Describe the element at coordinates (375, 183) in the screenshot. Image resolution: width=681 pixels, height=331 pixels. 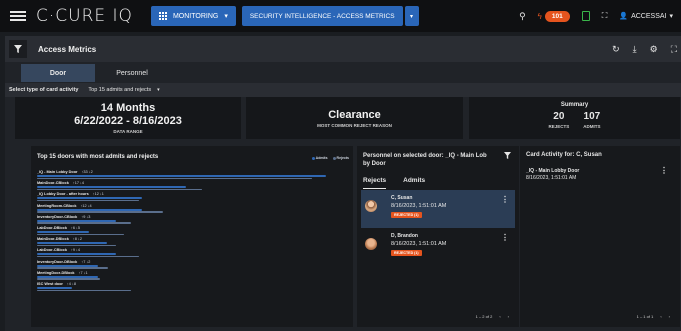
I see `tab-rejects: Rejects` at that location.